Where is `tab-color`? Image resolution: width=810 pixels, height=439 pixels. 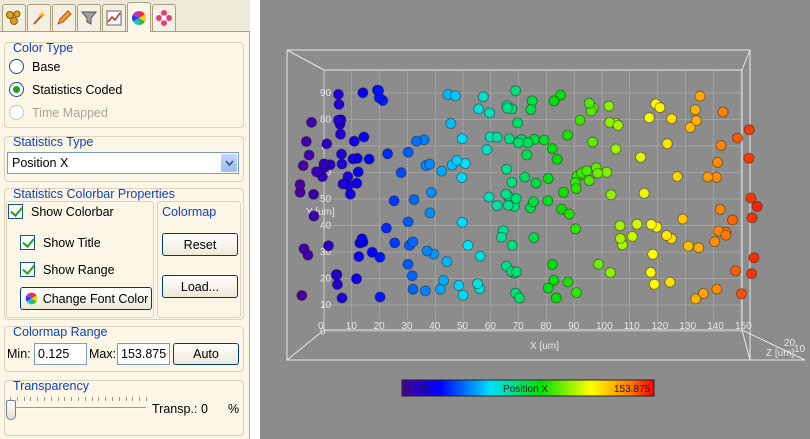
tab-color is located at coordinates (139, 17).